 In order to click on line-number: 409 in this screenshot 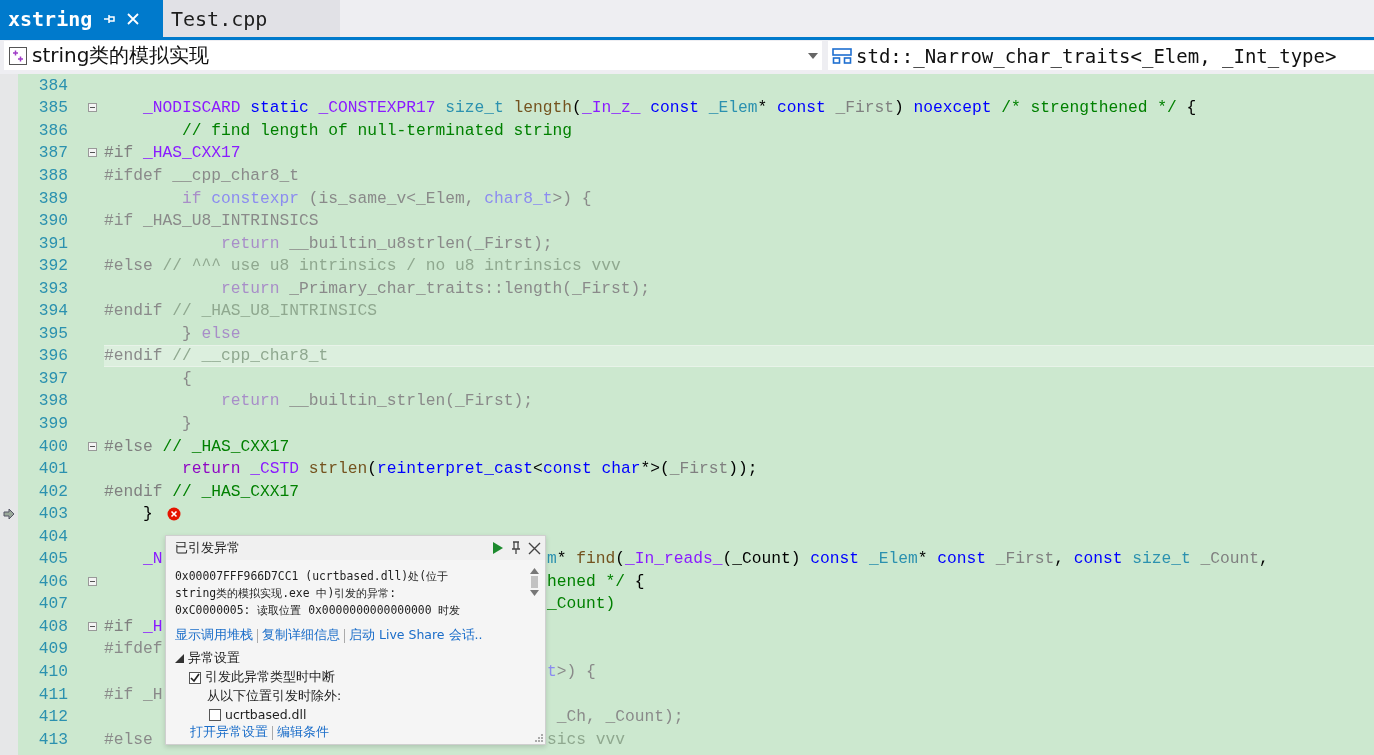, I will do `click(52, 649)`.